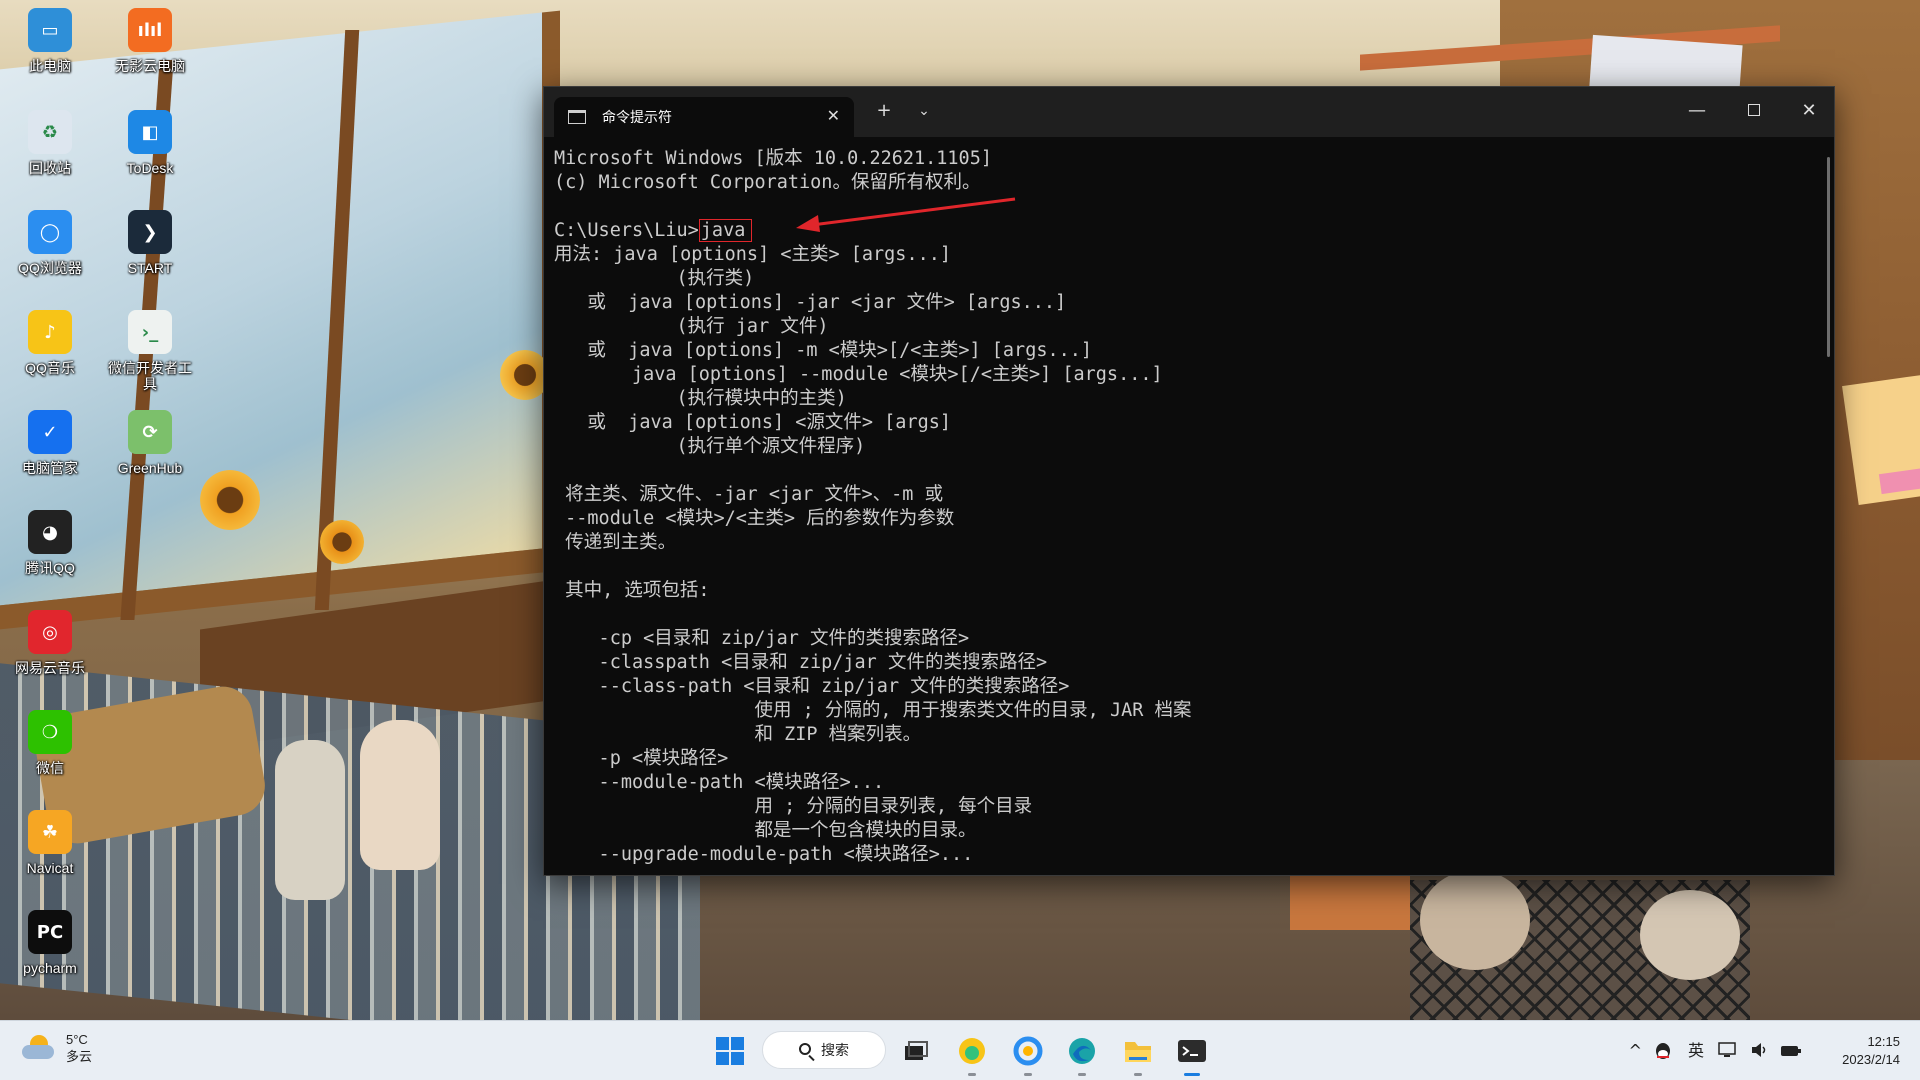 This screenshot has height=1080, width=1920. I want to click on app-icon: ›_, so click(150, 332).